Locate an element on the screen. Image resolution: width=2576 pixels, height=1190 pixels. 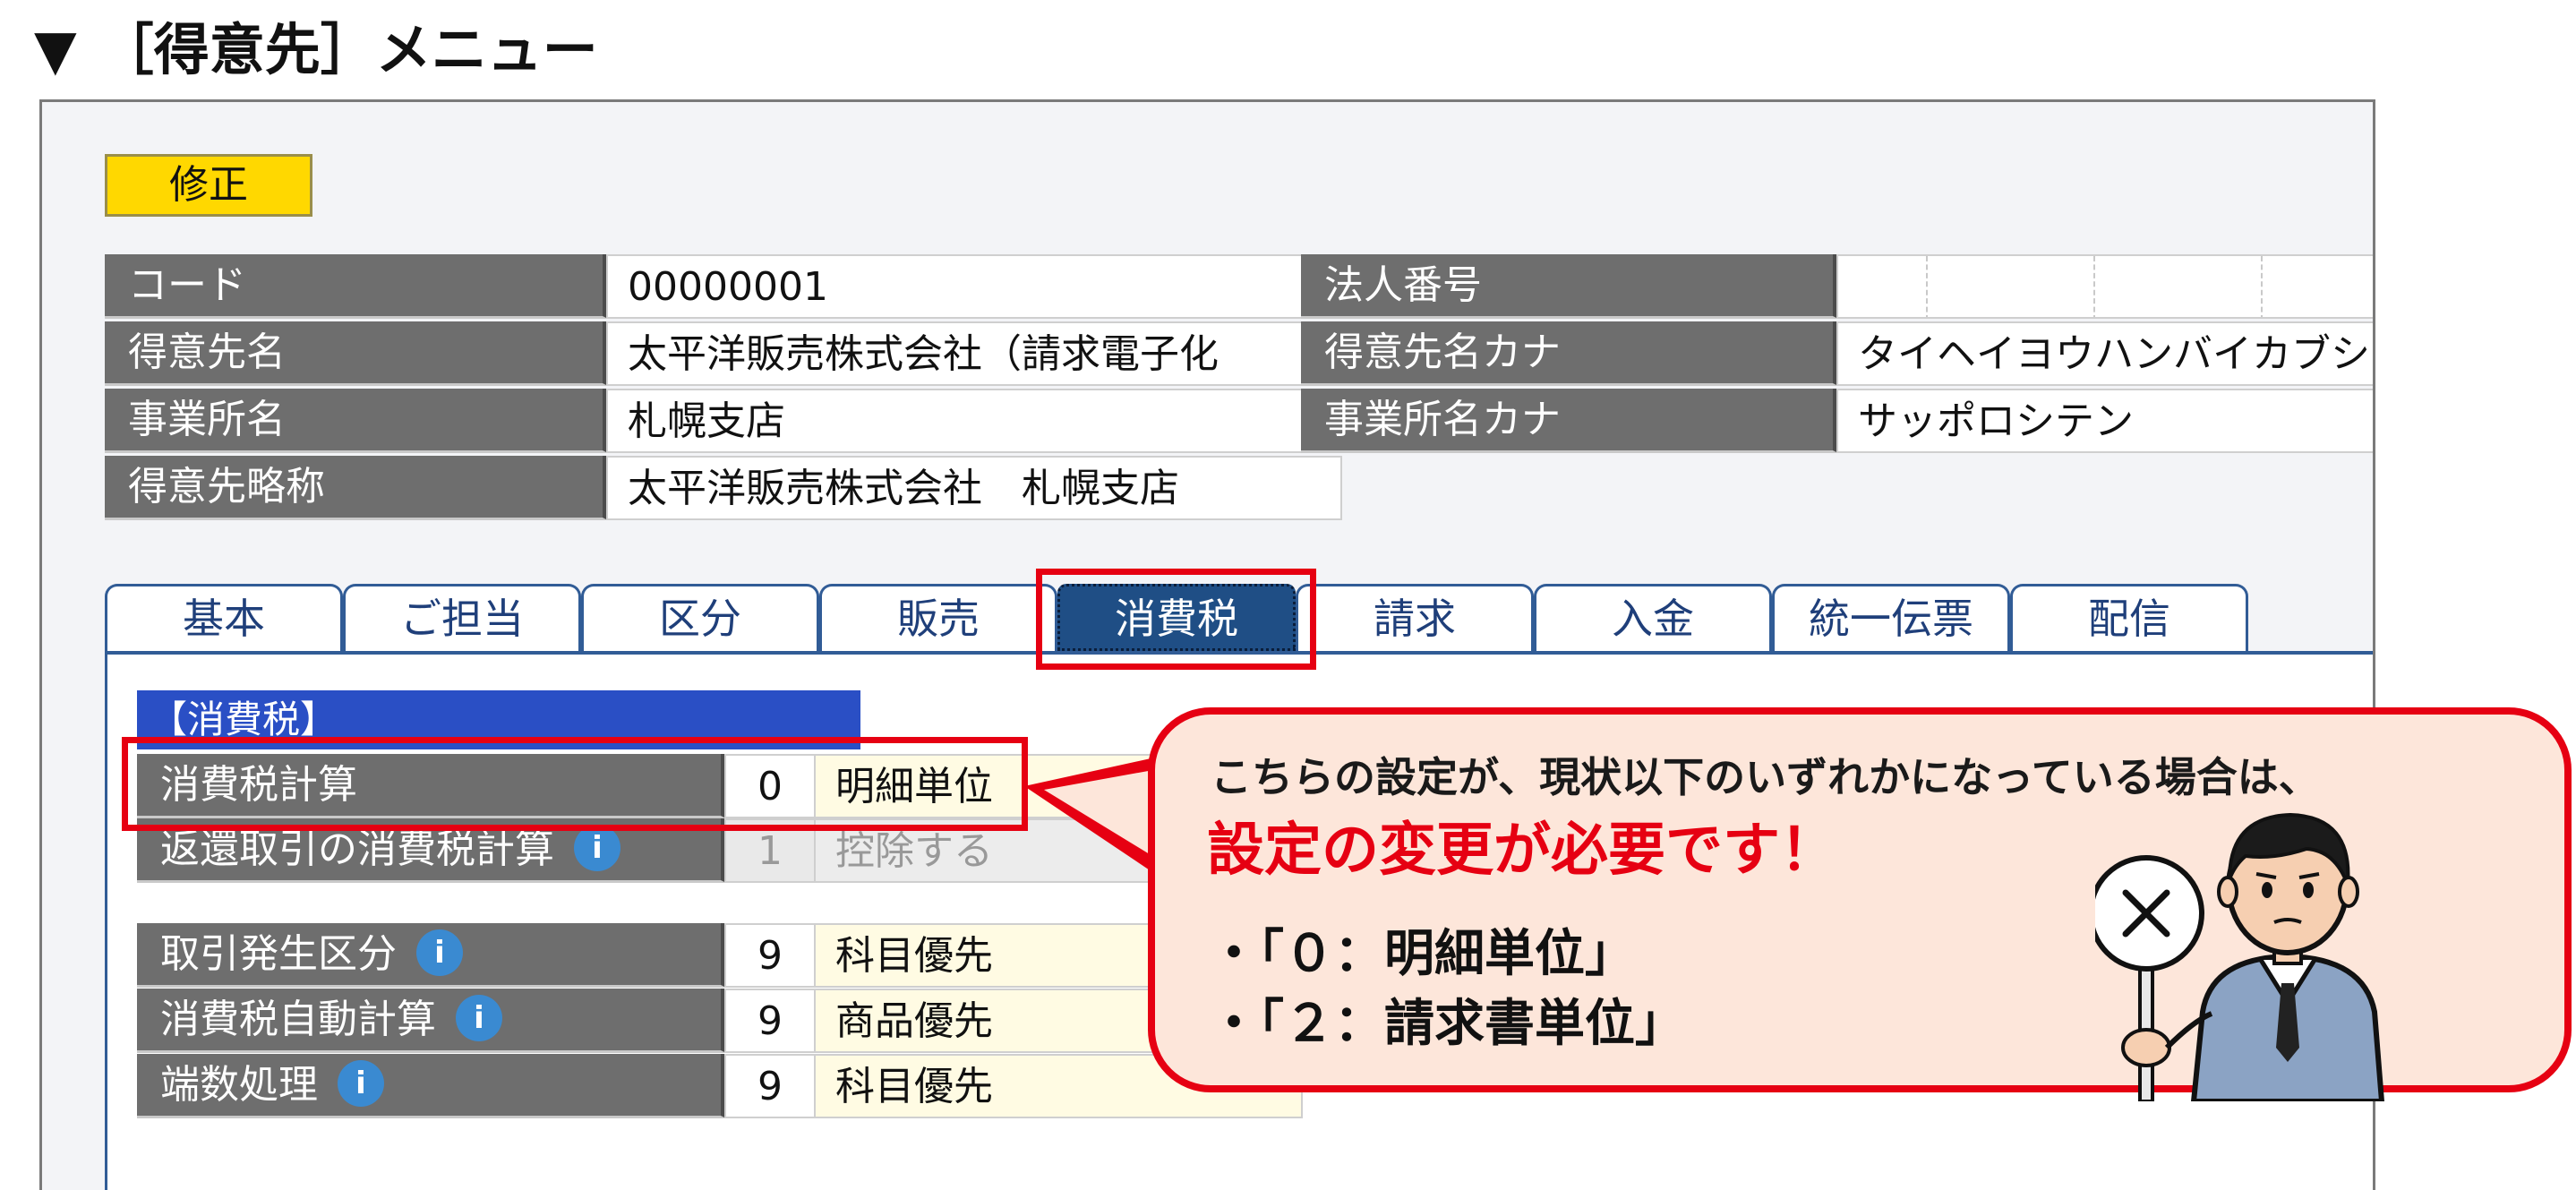
tab-highlight-box is located at coordinates (1176, 619).